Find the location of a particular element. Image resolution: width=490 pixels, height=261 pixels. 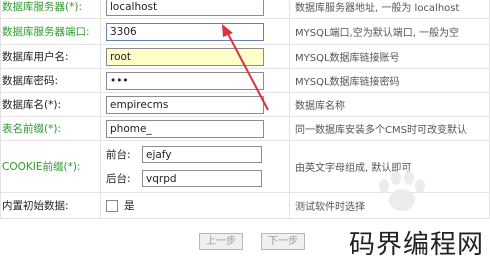

db-server-label: 数据库服务器(*): is located at coordinates (50, 9).